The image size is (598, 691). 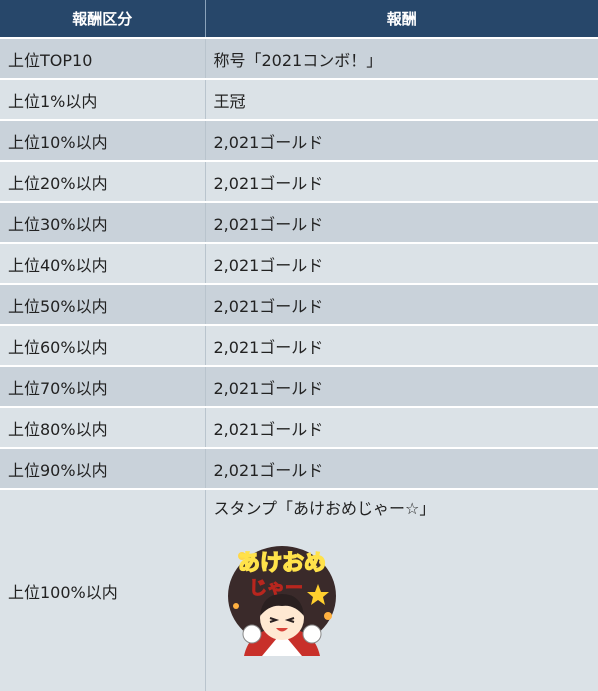 What do you see at coordinates (281, 563) in the screenshot?
I see `svg-text: あけおめ` at bounding box center [281, 563].